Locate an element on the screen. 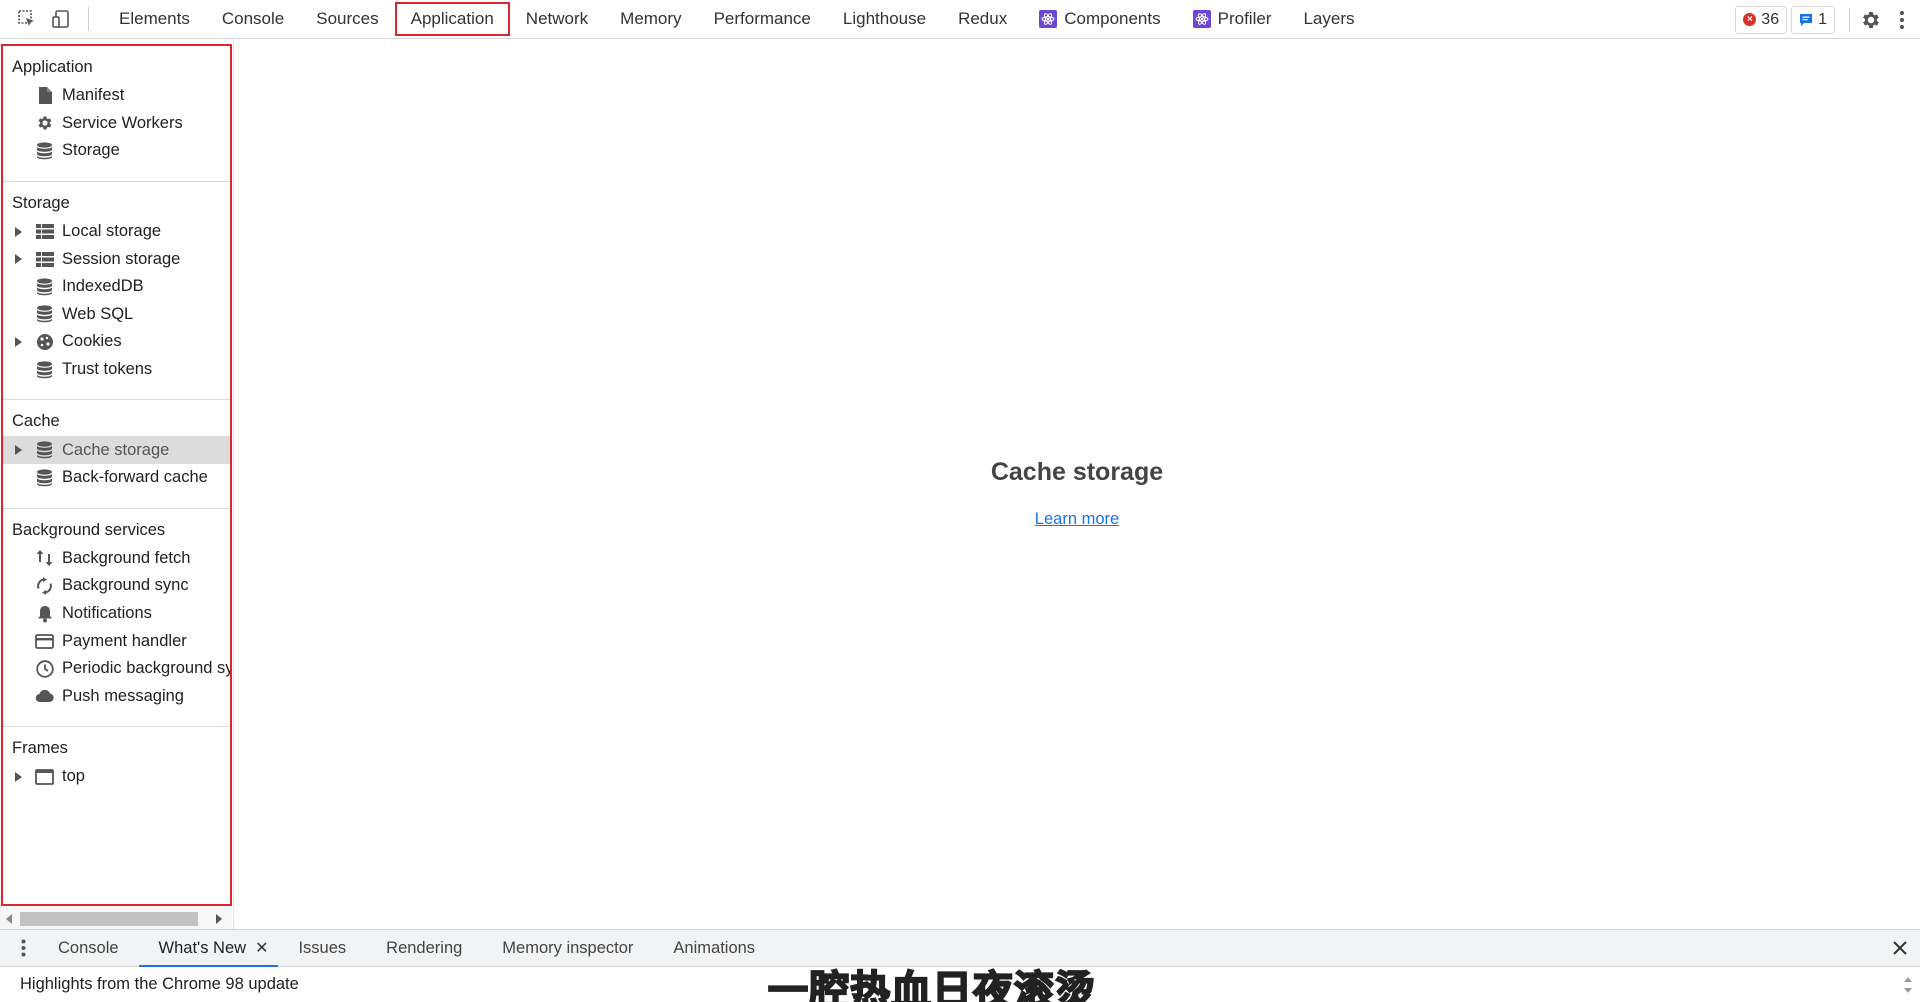  drawer-tab-animations: Animations is located at coordinates (714, 948).